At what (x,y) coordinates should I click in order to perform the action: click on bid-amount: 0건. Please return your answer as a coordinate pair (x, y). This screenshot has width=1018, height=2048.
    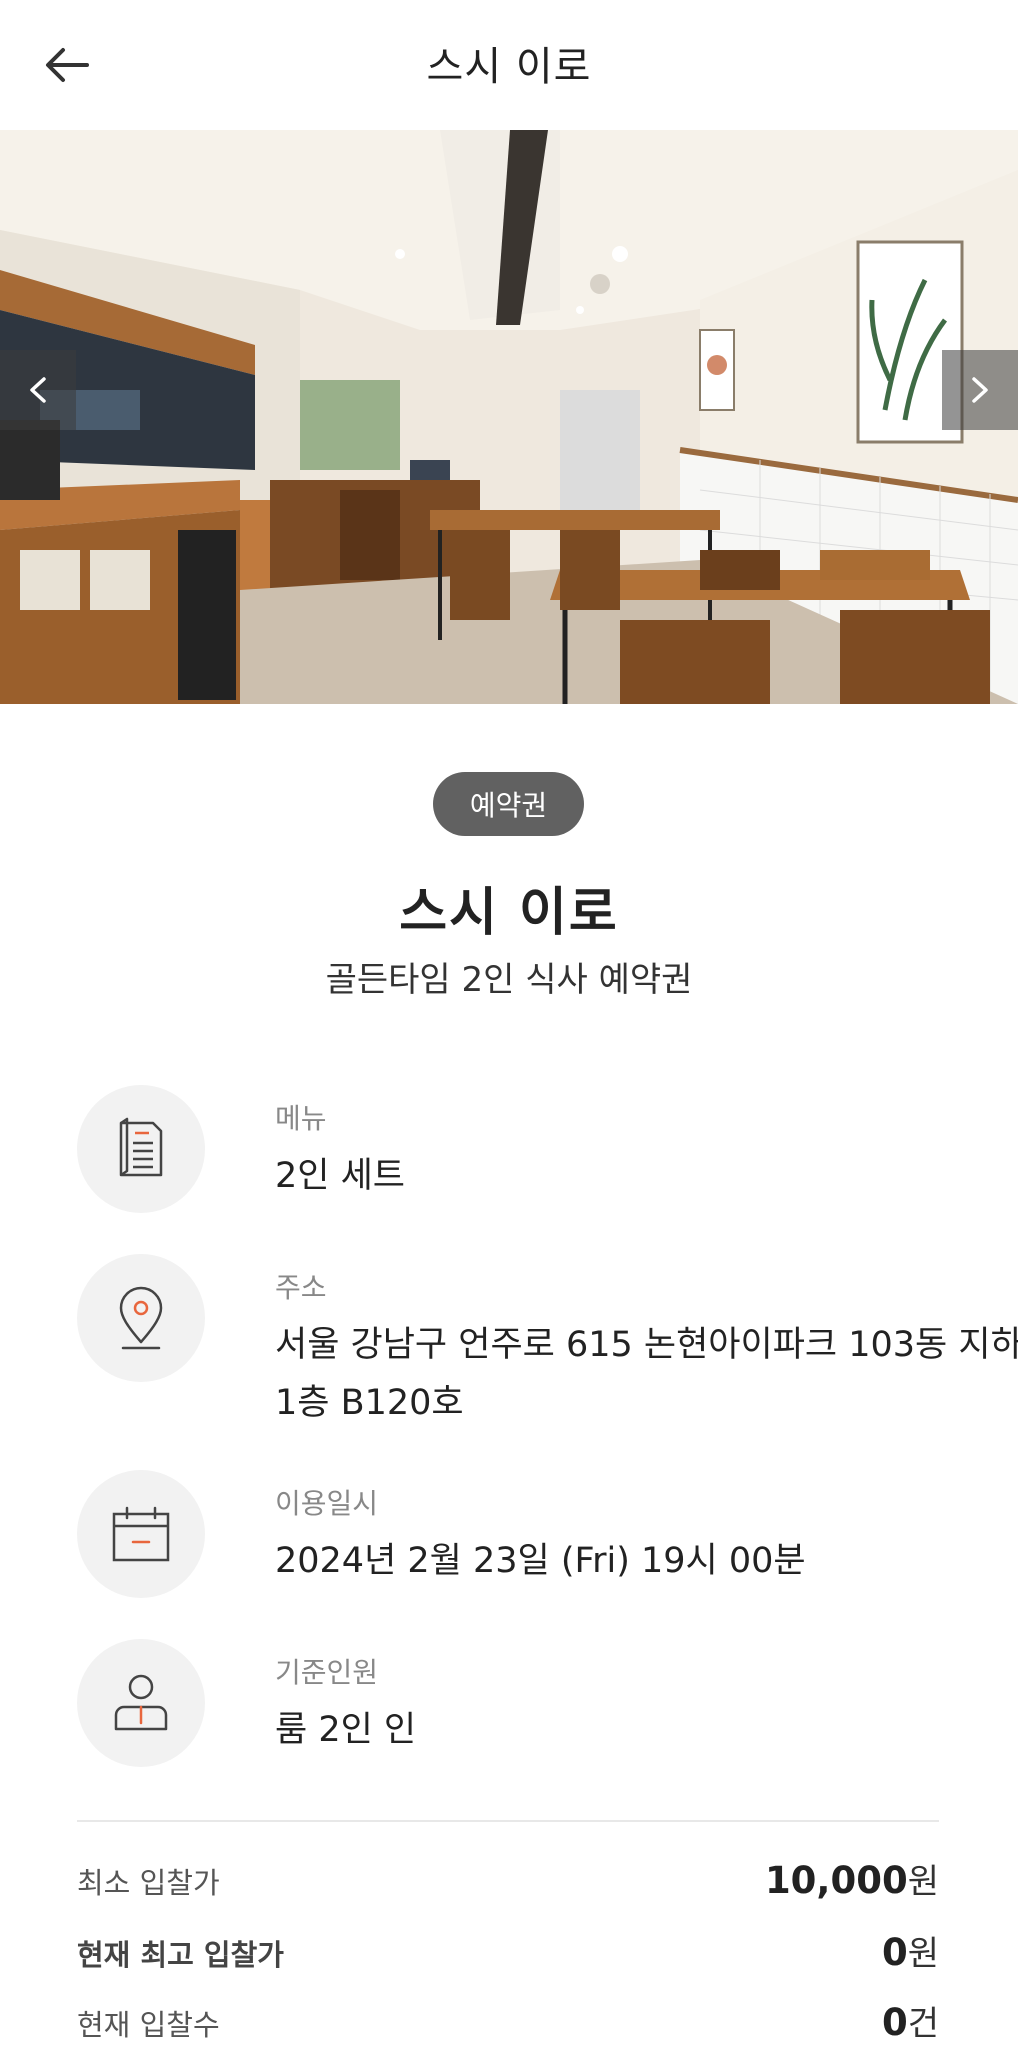
    Looking at the image, I should click on (910, 2020).